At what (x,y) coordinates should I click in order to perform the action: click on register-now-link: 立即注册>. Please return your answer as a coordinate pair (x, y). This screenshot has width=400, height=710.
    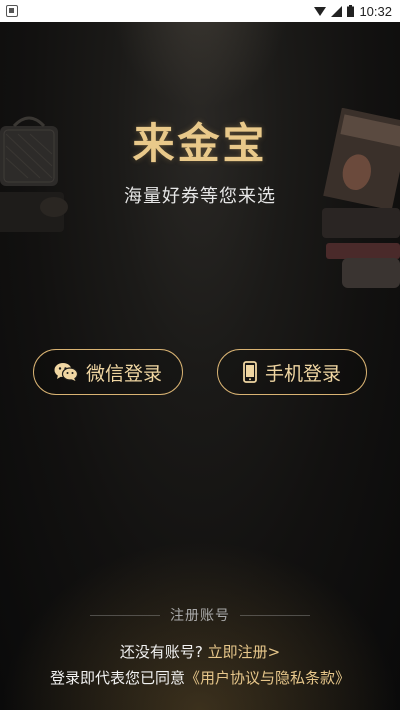
    Looking at the image, I should click on (244, 652).